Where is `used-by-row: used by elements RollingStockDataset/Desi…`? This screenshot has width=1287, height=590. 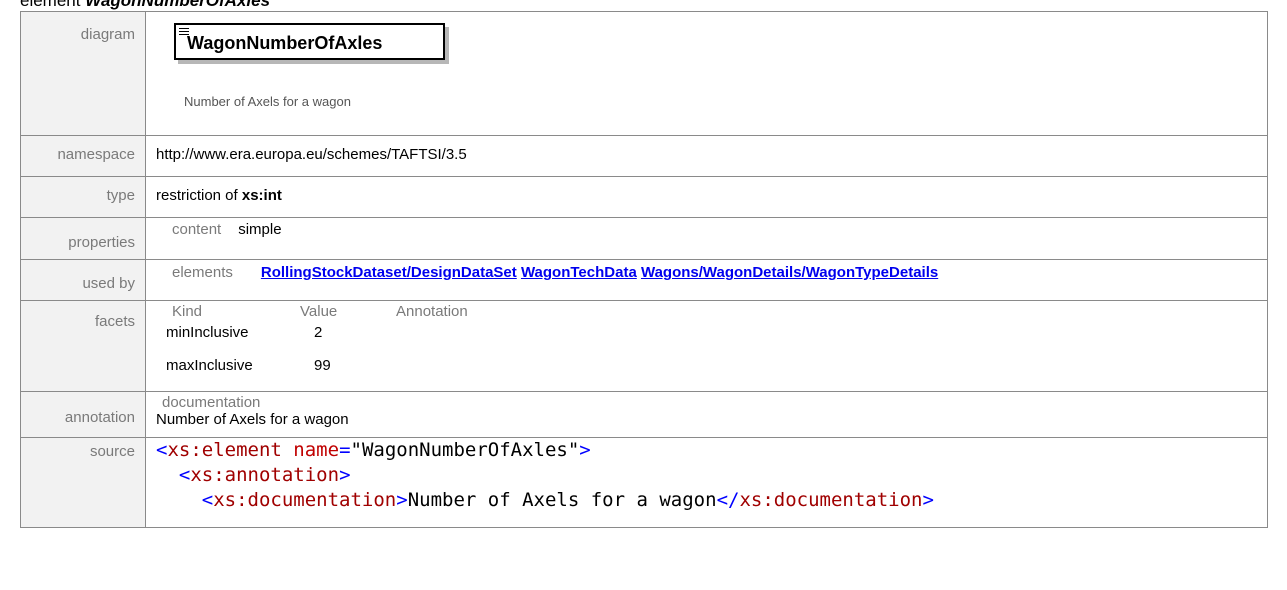 used-by-row: used by elements RollingStockDataset/Desi… is located at coordinates (644, 280).